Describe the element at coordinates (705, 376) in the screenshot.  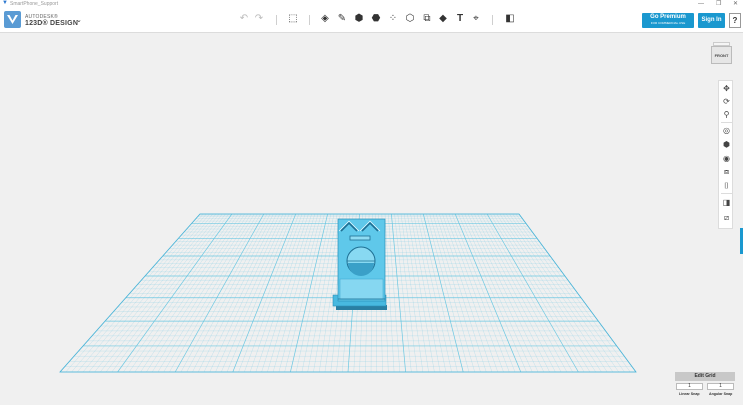
I see `edit-grid-button: Edit Grid` at that location.